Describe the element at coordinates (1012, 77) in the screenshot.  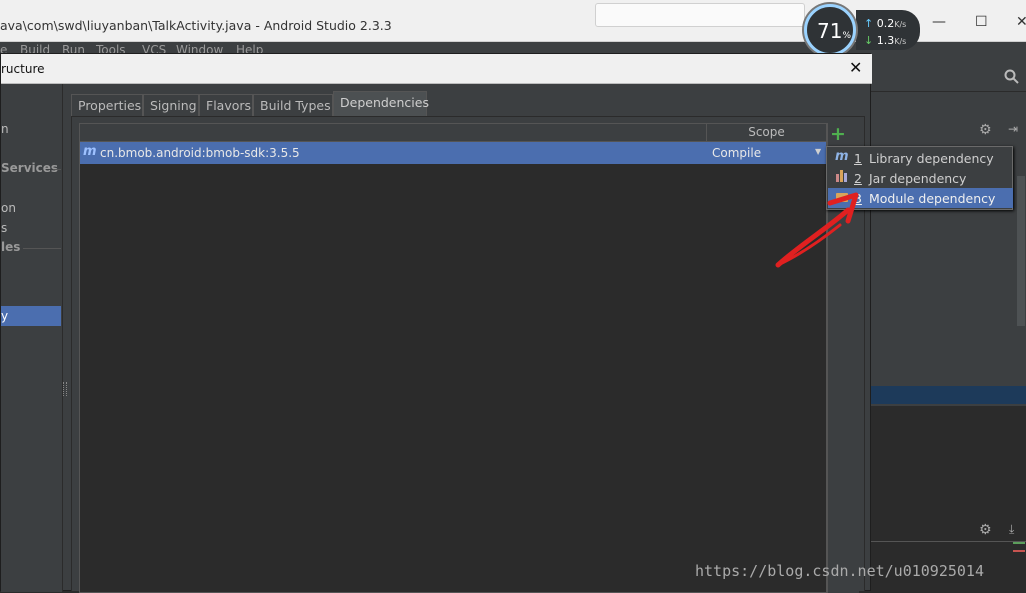
I see `search-icon` at that location.